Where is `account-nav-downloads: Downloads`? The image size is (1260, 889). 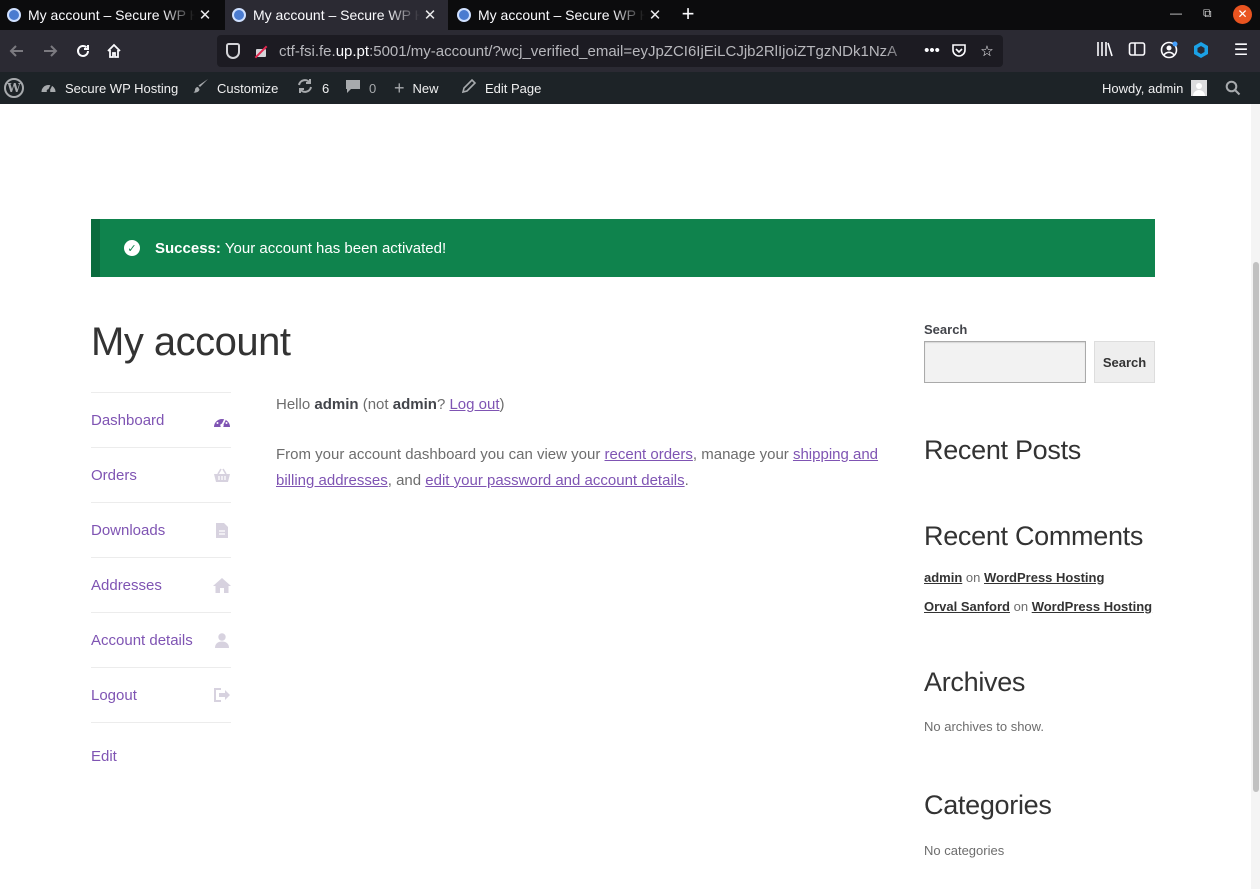
account-nav-downloads: Downloads is located at coordinates (161, 530).